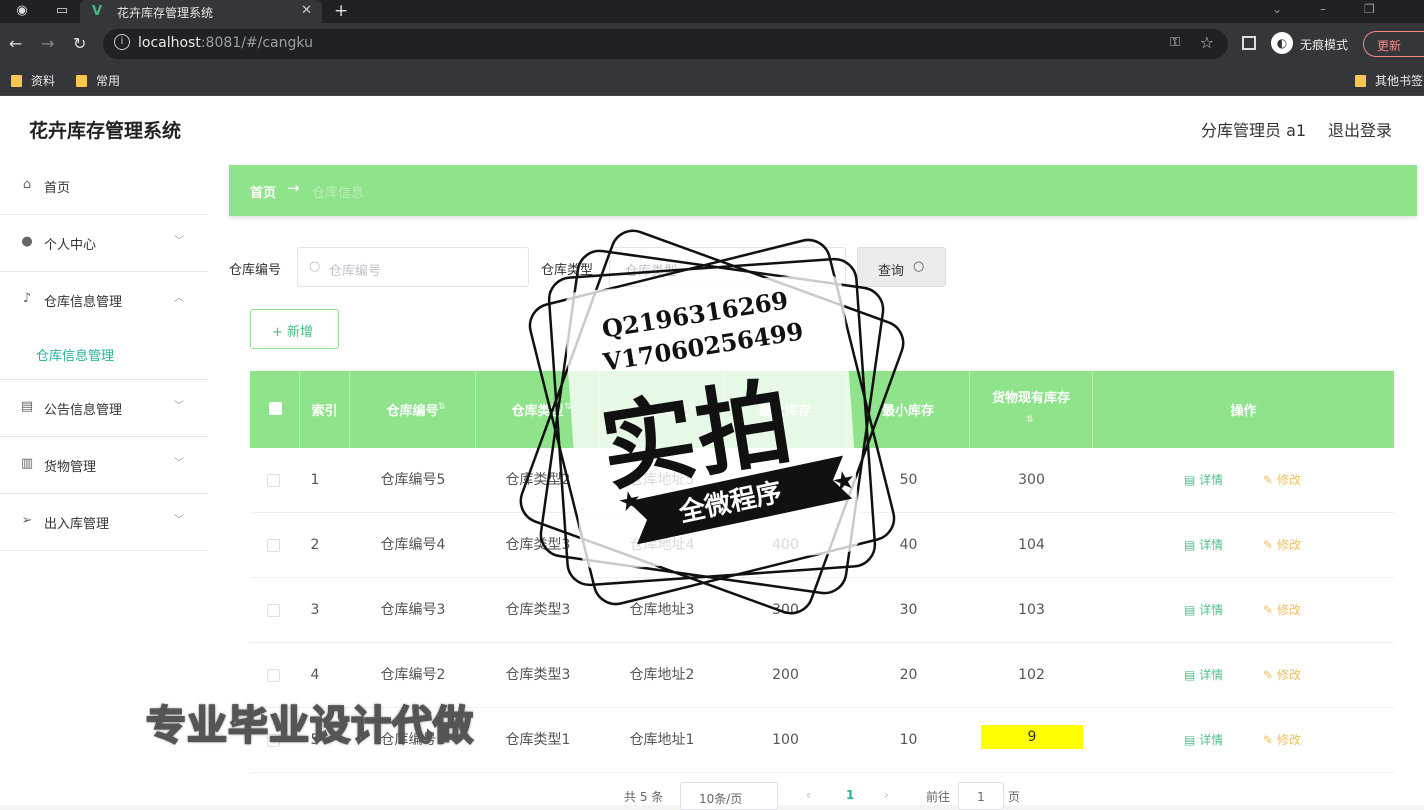  I want to click on goto-value: 1, so click(981, 797).